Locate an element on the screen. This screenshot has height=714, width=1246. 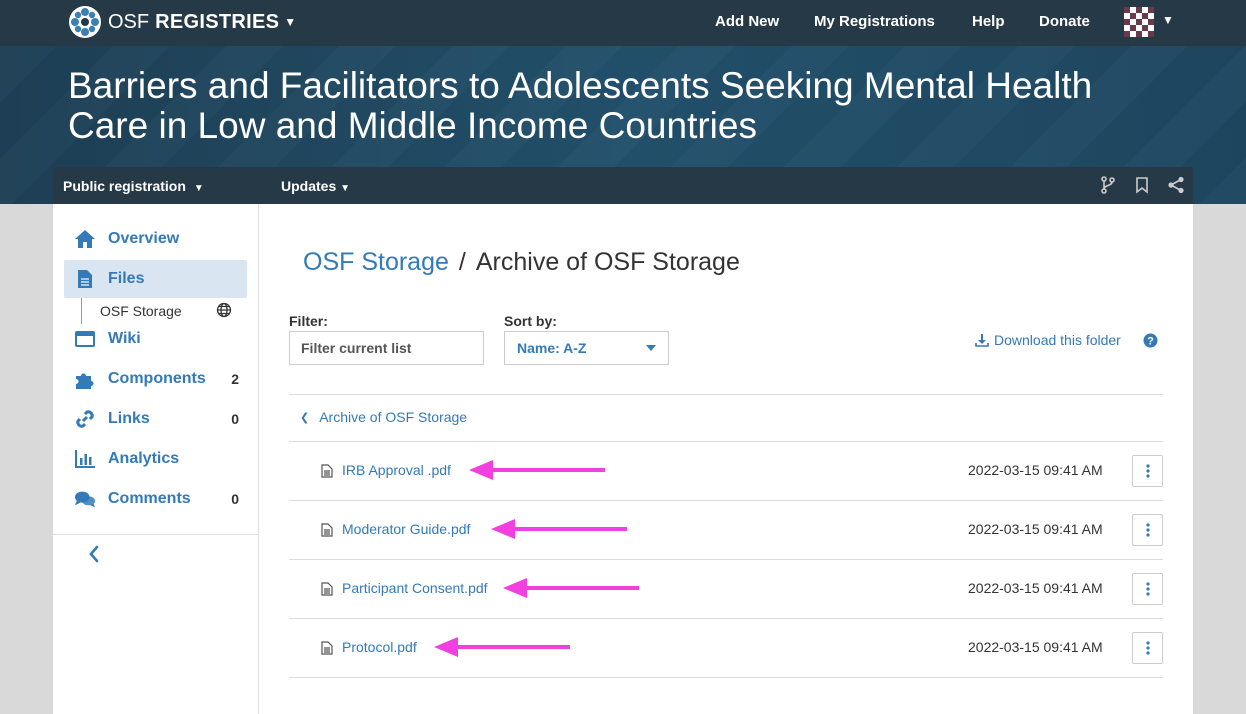
sidebar-item-wiki: Wiki is located at coordinates (155, 339).